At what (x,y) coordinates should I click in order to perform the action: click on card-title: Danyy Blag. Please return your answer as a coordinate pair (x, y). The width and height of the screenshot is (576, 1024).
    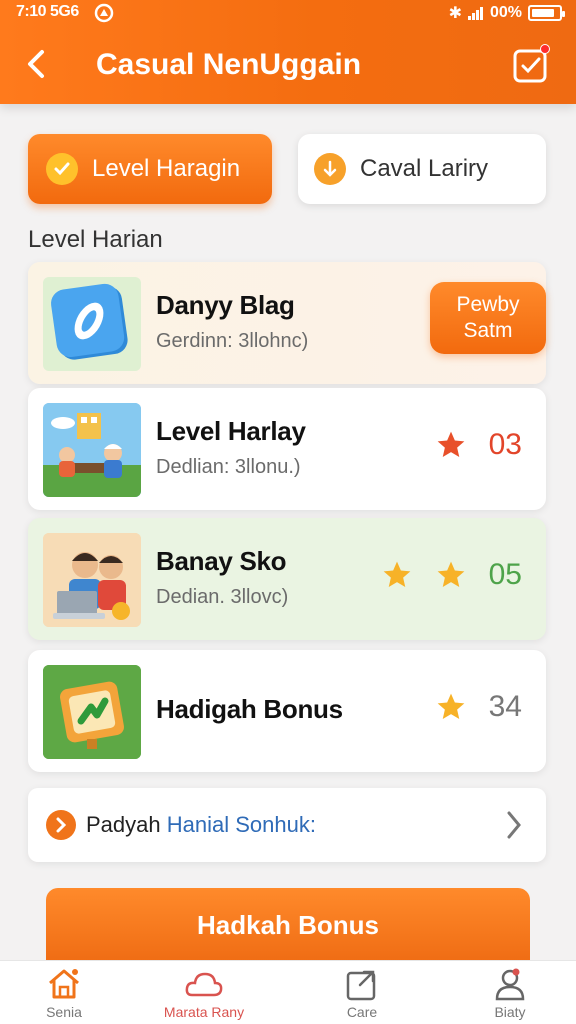
    Looking at the image, I should click on (225, 305).